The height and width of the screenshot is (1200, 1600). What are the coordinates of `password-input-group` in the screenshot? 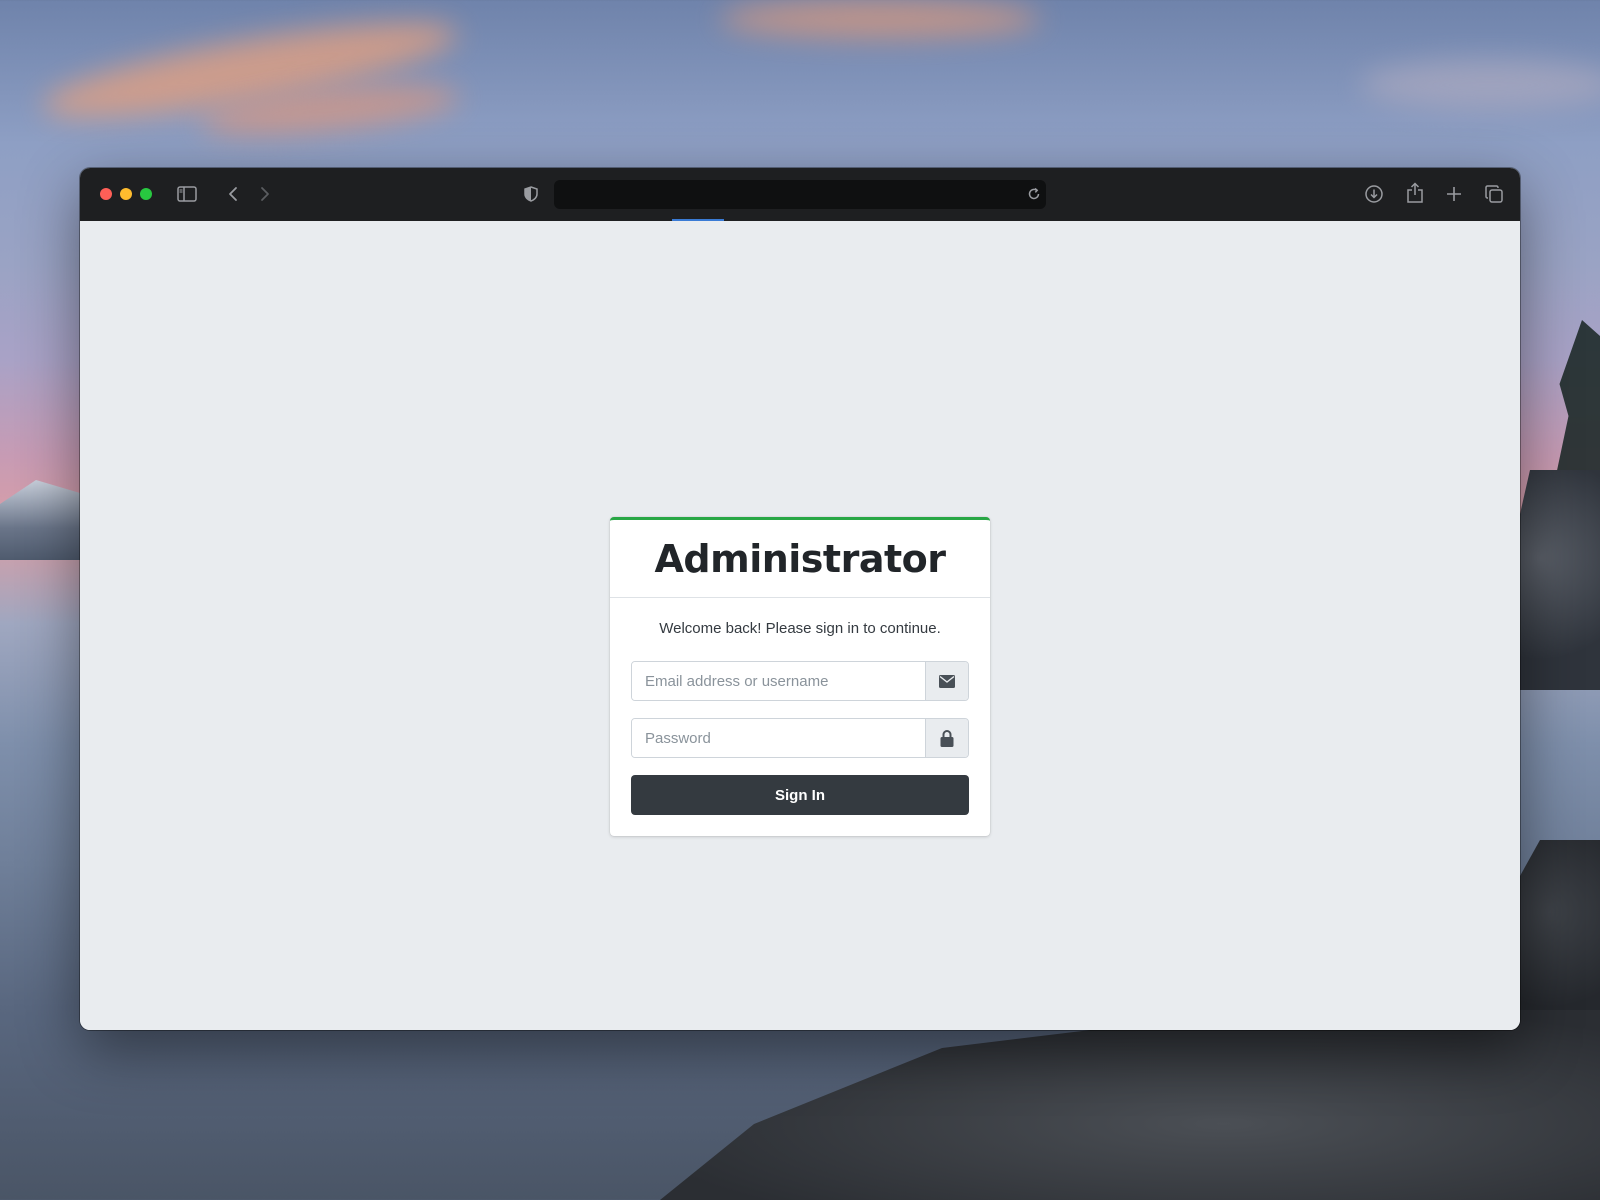 It's located at (800, 738).